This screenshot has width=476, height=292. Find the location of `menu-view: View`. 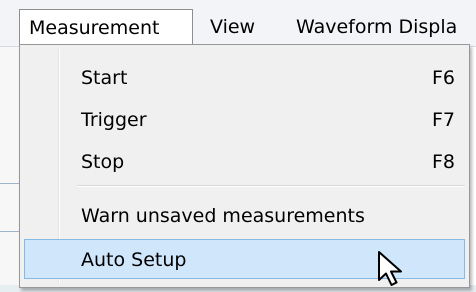

menu-view: View is located at coordinates (232, 27).